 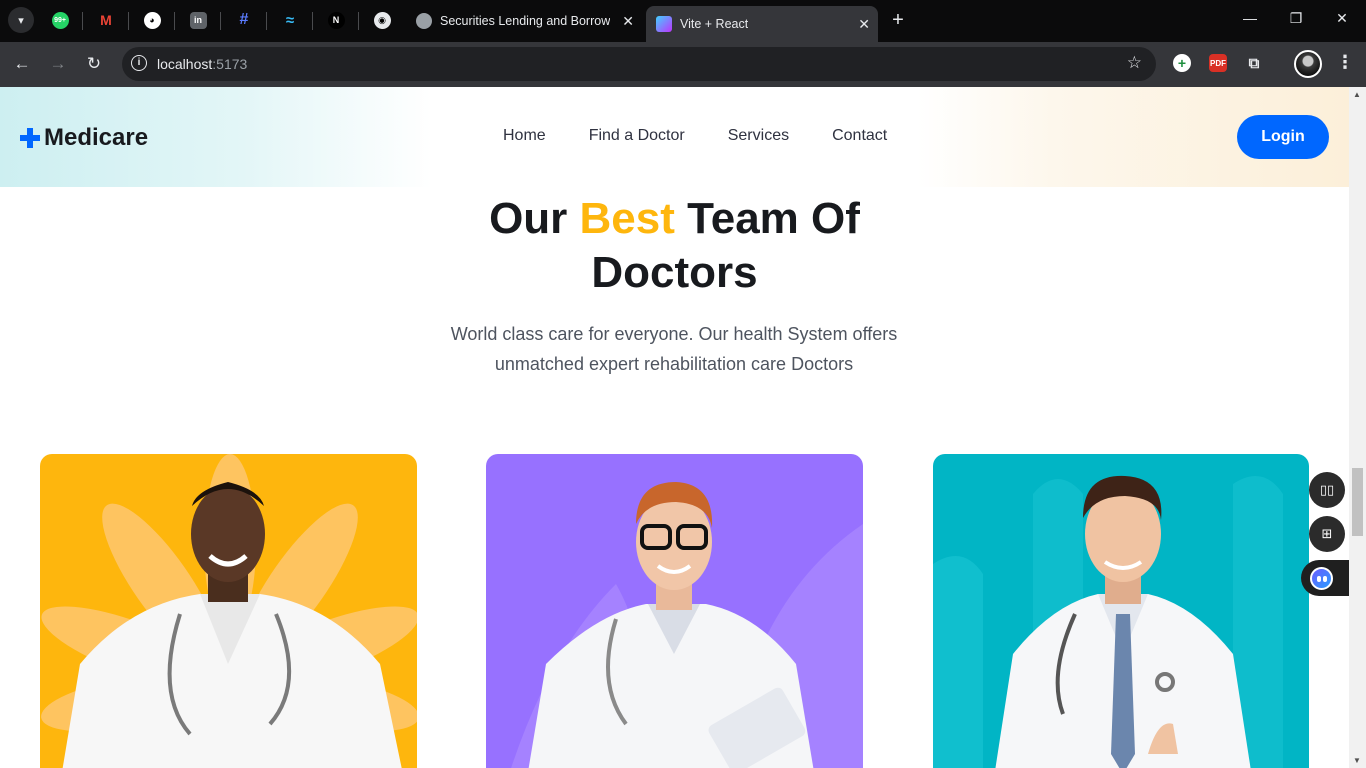 I want to click on scrollbar-thumb, so click(x=1357, y=502).